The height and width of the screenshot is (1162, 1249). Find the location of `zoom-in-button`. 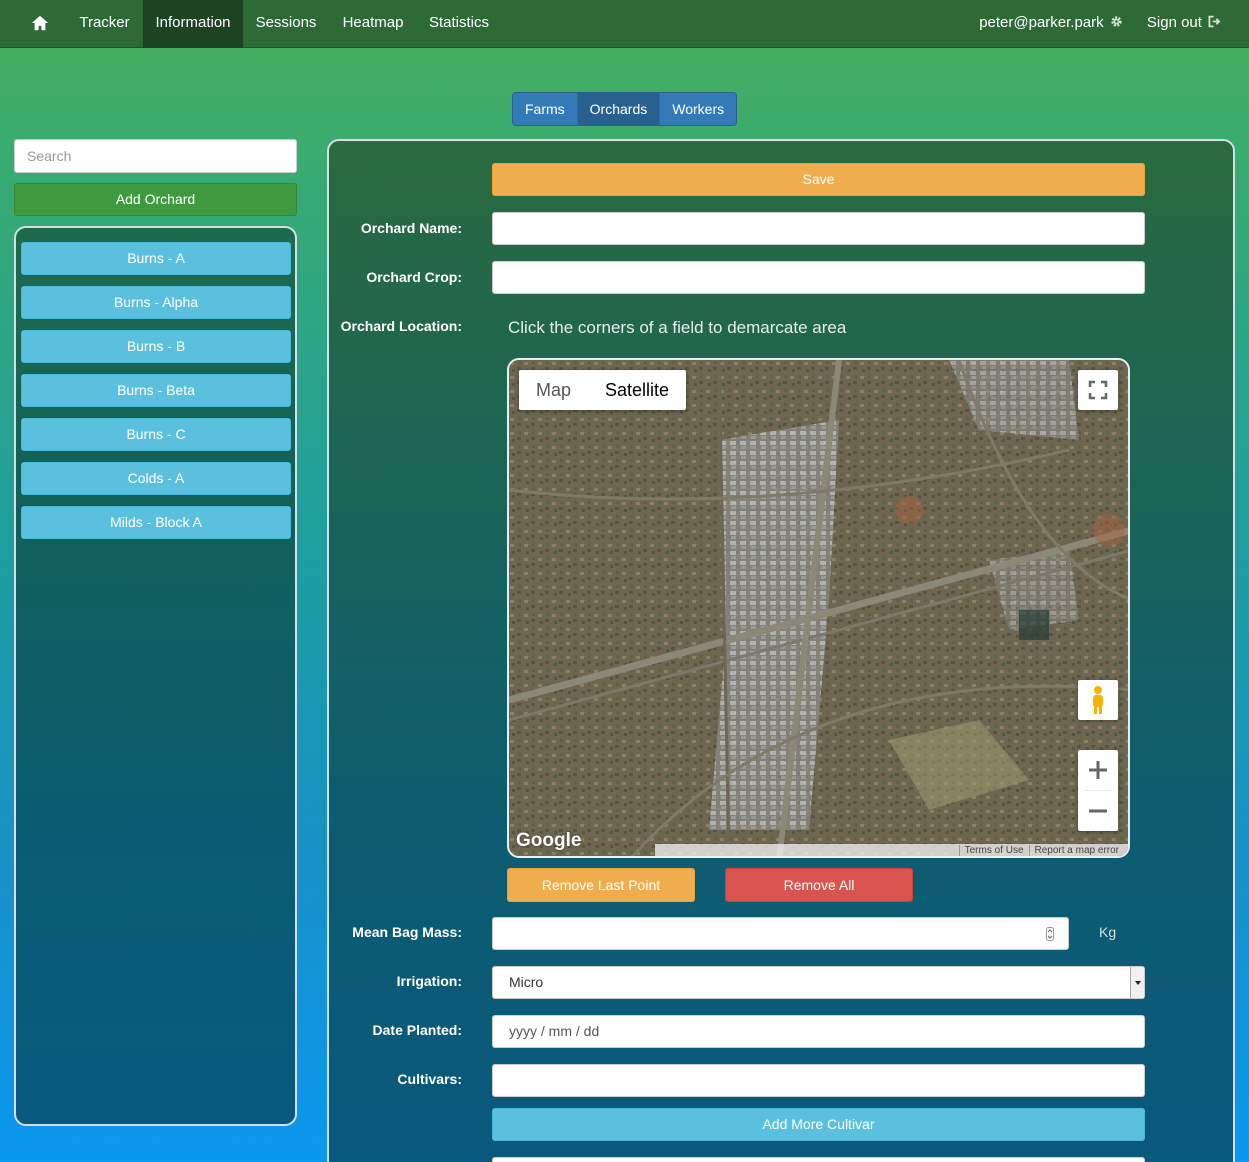

zoom-in-button is located at coordinates (1098, 770).